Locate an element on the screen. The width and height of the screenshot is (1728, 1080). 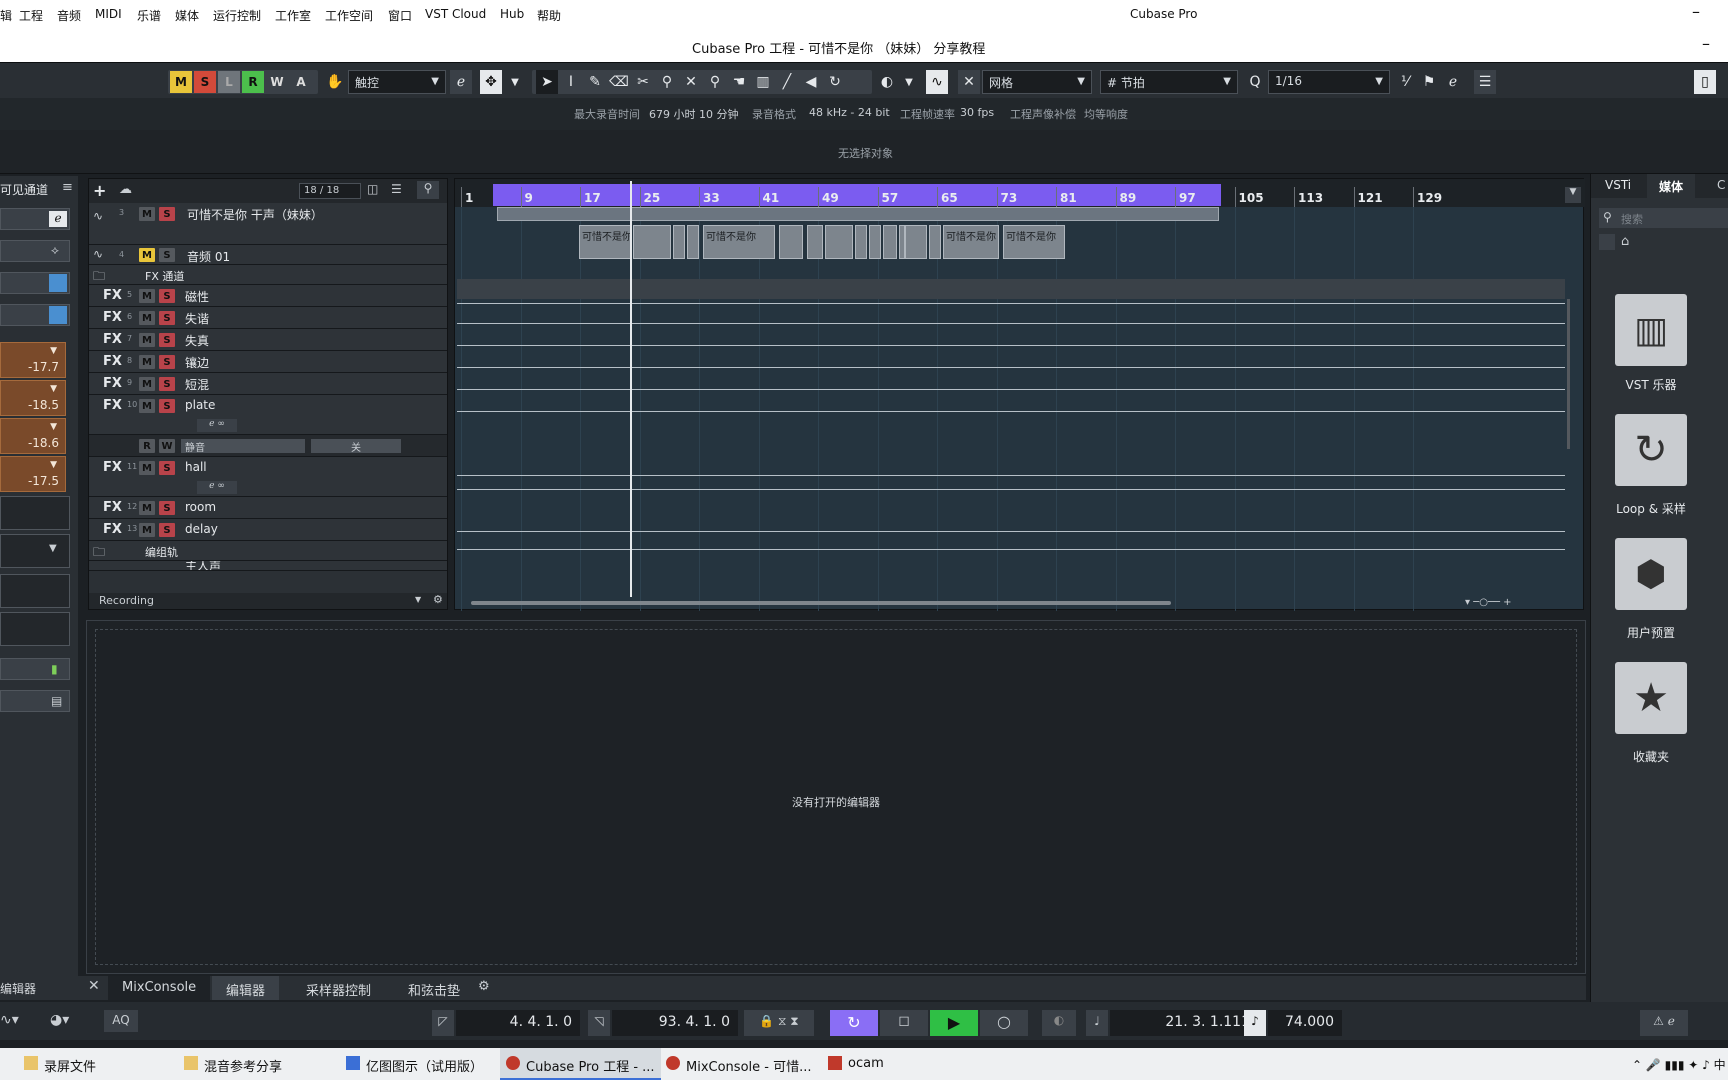
search-icon: ⚲ is located at coordinates (428, 190).